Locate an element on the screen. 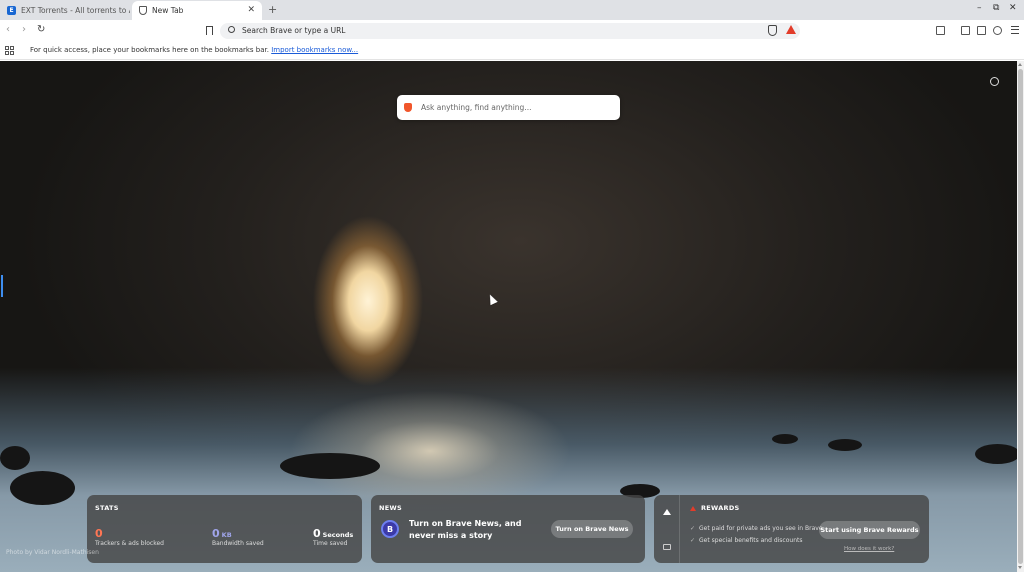 The image size is (1024, 572). how-does-it-work-link: How does it work? is located at coordinates (869, 549).